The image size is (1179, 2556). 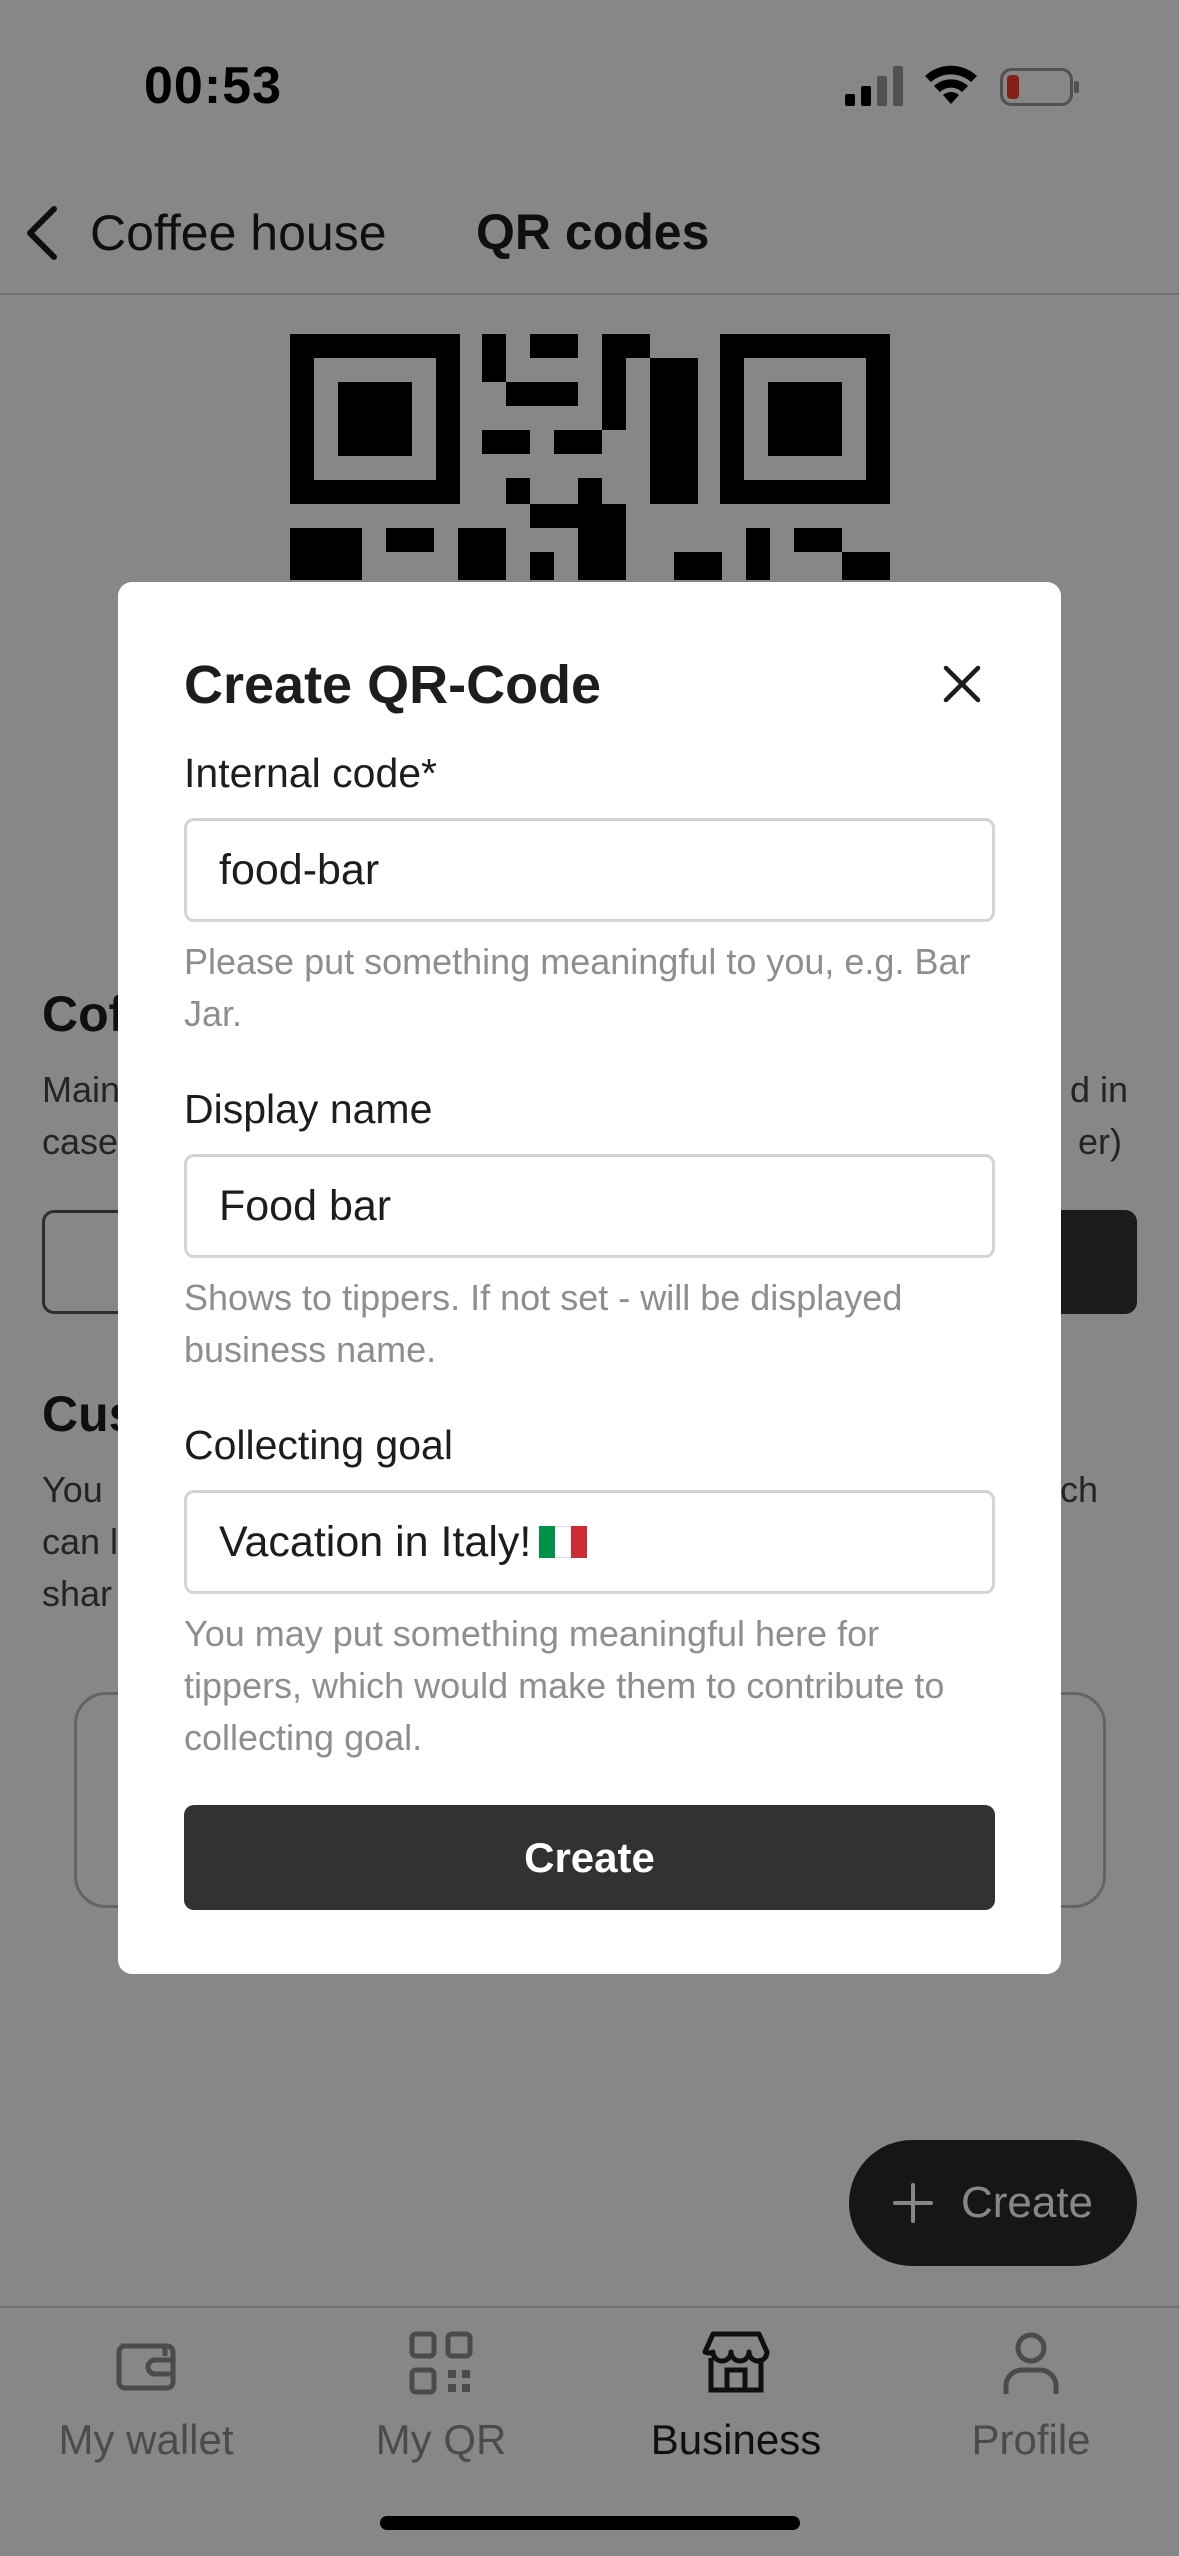 What do you see at coordinates (393, 685) in the screenshot?
I see `modal-title: Create QR-Code` at bounding box center [393, 685].